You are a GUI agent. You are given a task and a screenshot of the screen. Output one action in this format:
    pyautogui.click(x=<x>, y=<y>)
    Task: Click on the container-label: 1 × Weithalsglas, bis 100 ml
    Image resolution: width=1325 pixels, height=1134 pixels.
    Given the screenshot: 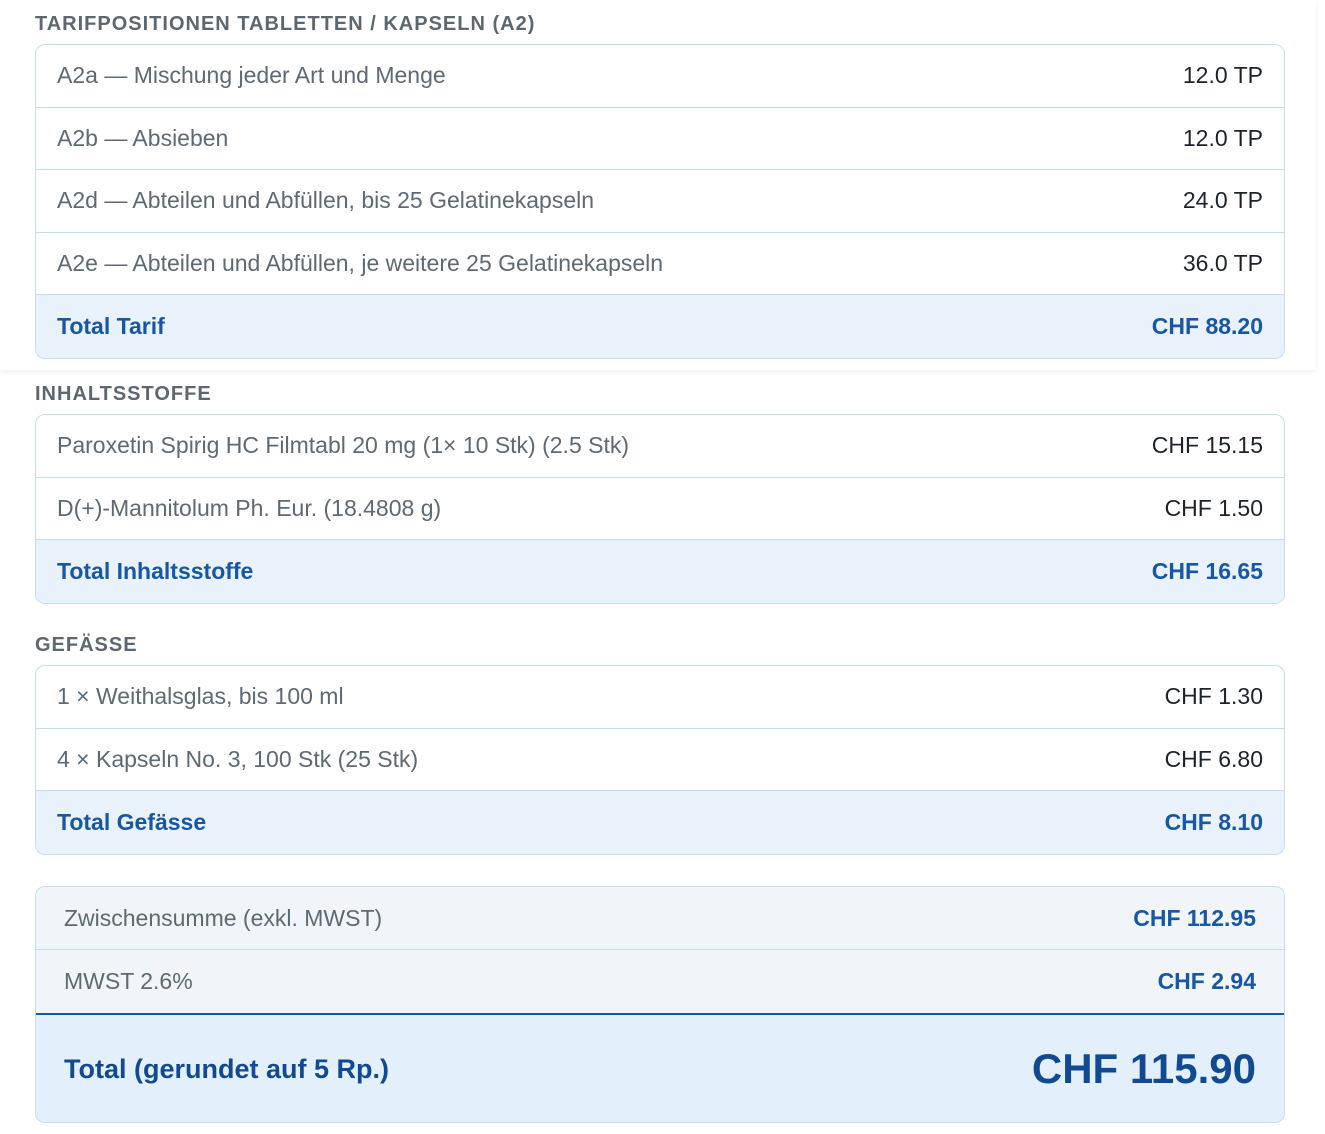 What is the action you would take?
    pyautogui.click(x=200, y=696)
    